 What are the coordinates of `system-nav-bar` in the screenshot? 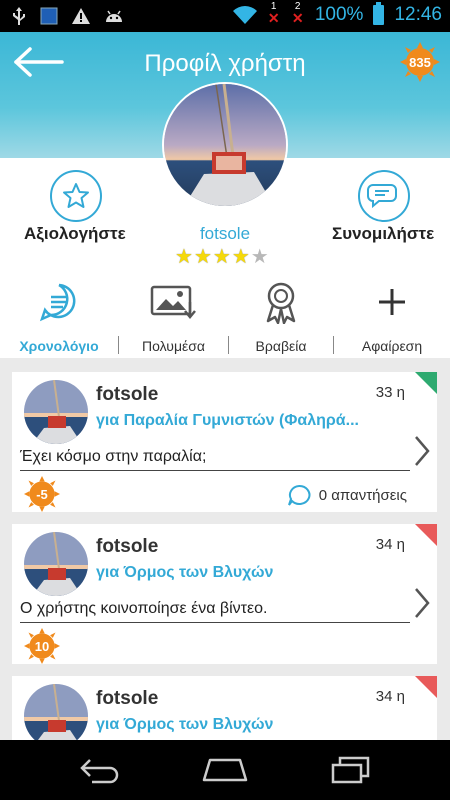 It's located at (225, 770).